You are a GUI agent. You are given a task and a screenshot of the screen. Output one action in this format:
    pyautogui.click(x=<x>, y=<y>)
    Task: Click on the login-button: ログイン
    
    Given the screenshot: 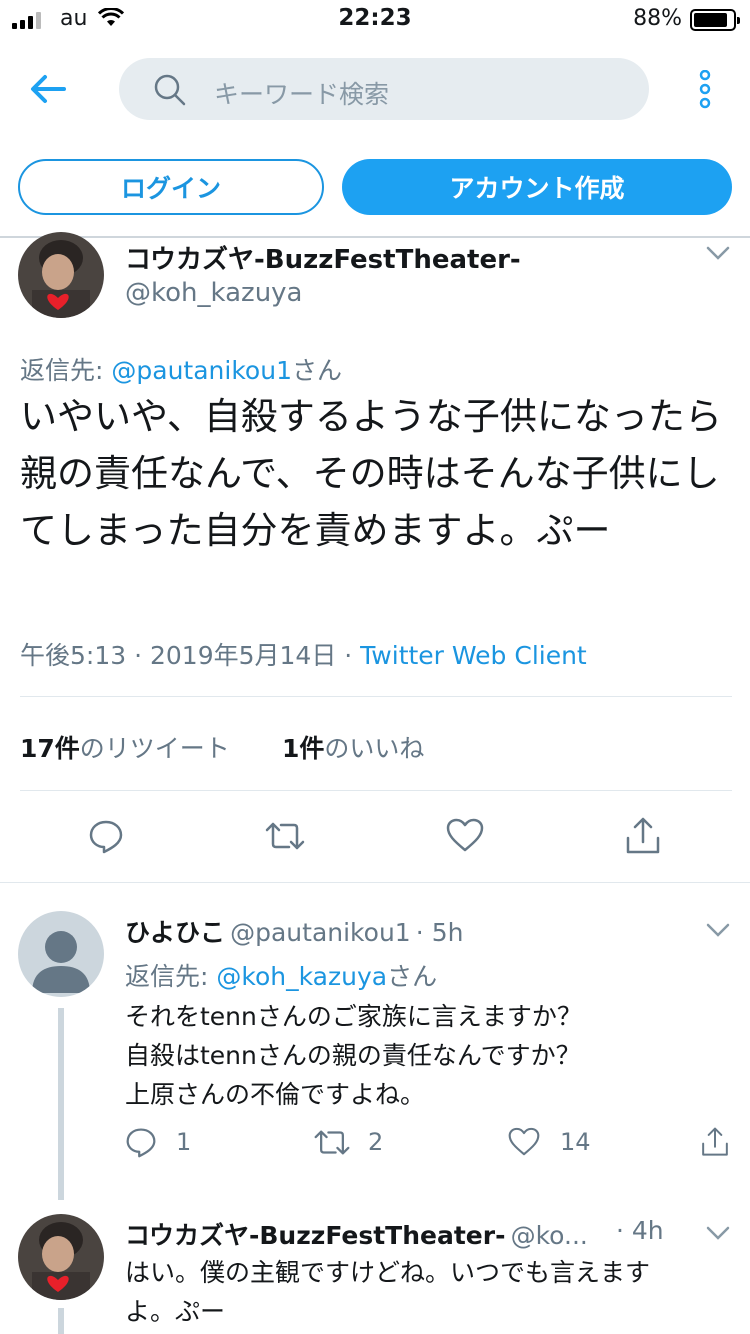 What is the action you would take?
    pyautogui.click(x=171, y=187)
    